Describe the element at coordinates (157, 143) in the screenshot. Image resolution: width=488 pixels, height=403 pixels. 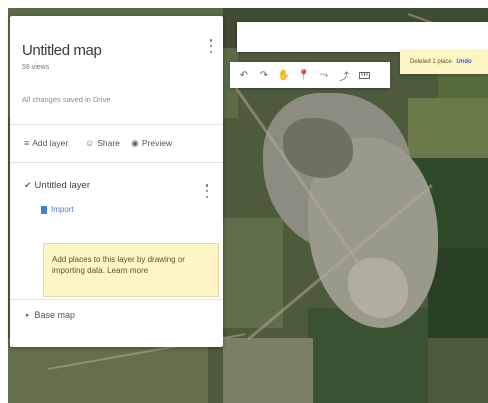
I see `preview-label: Preview` at that location.